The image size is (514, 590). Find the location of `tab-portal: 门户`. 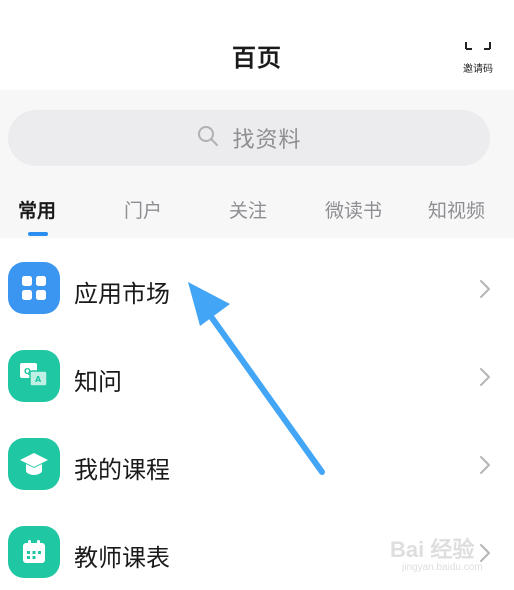

tab-portal: 门户 is located at coordinates (143, 209).